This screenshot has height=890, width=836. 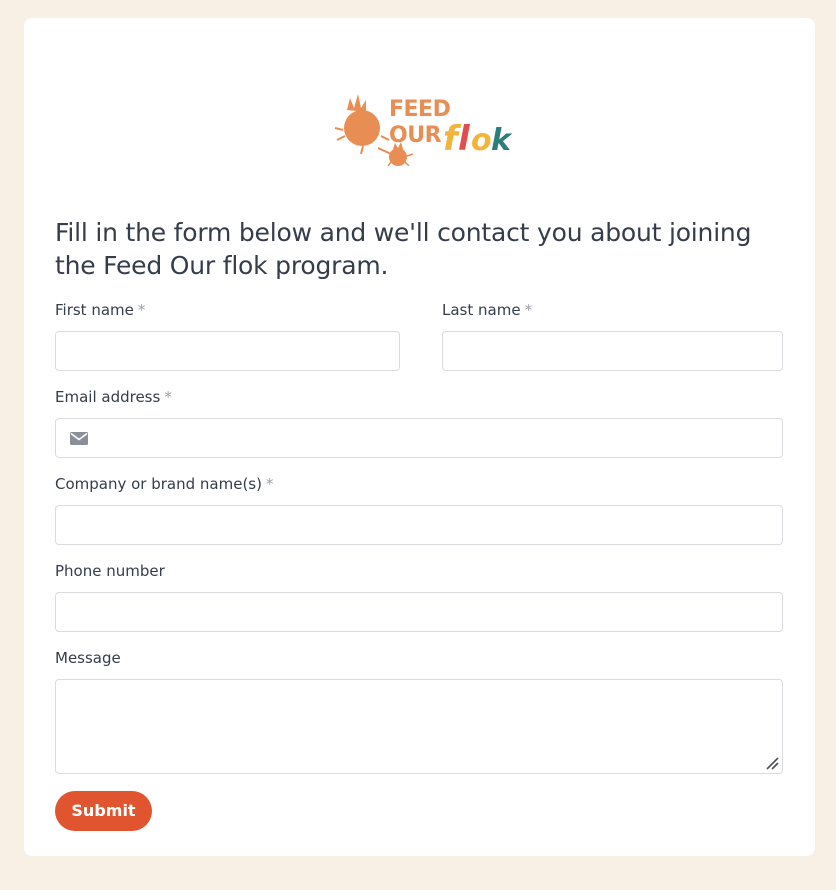 What do you see at coordinates (79, 438) in the screenshot?
I see `envelope-icon` at bounding box center [79, 438].